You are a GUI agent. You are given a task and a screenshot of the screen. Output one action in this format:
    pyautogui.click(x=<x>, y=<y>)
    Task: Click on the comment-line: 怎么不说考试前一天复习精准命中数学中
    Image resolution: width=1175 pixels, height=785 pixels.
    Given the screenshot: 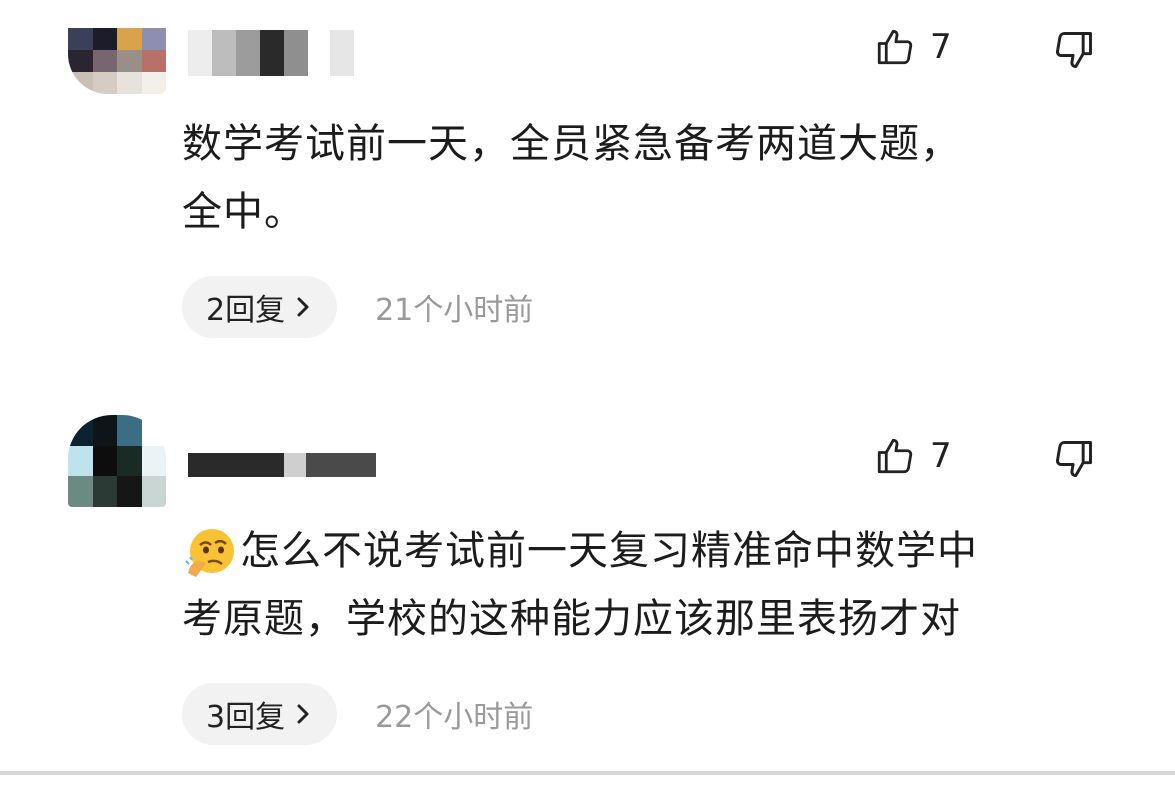 What is the action you would take?
    pyautogui.click(x=647, y=551)
    